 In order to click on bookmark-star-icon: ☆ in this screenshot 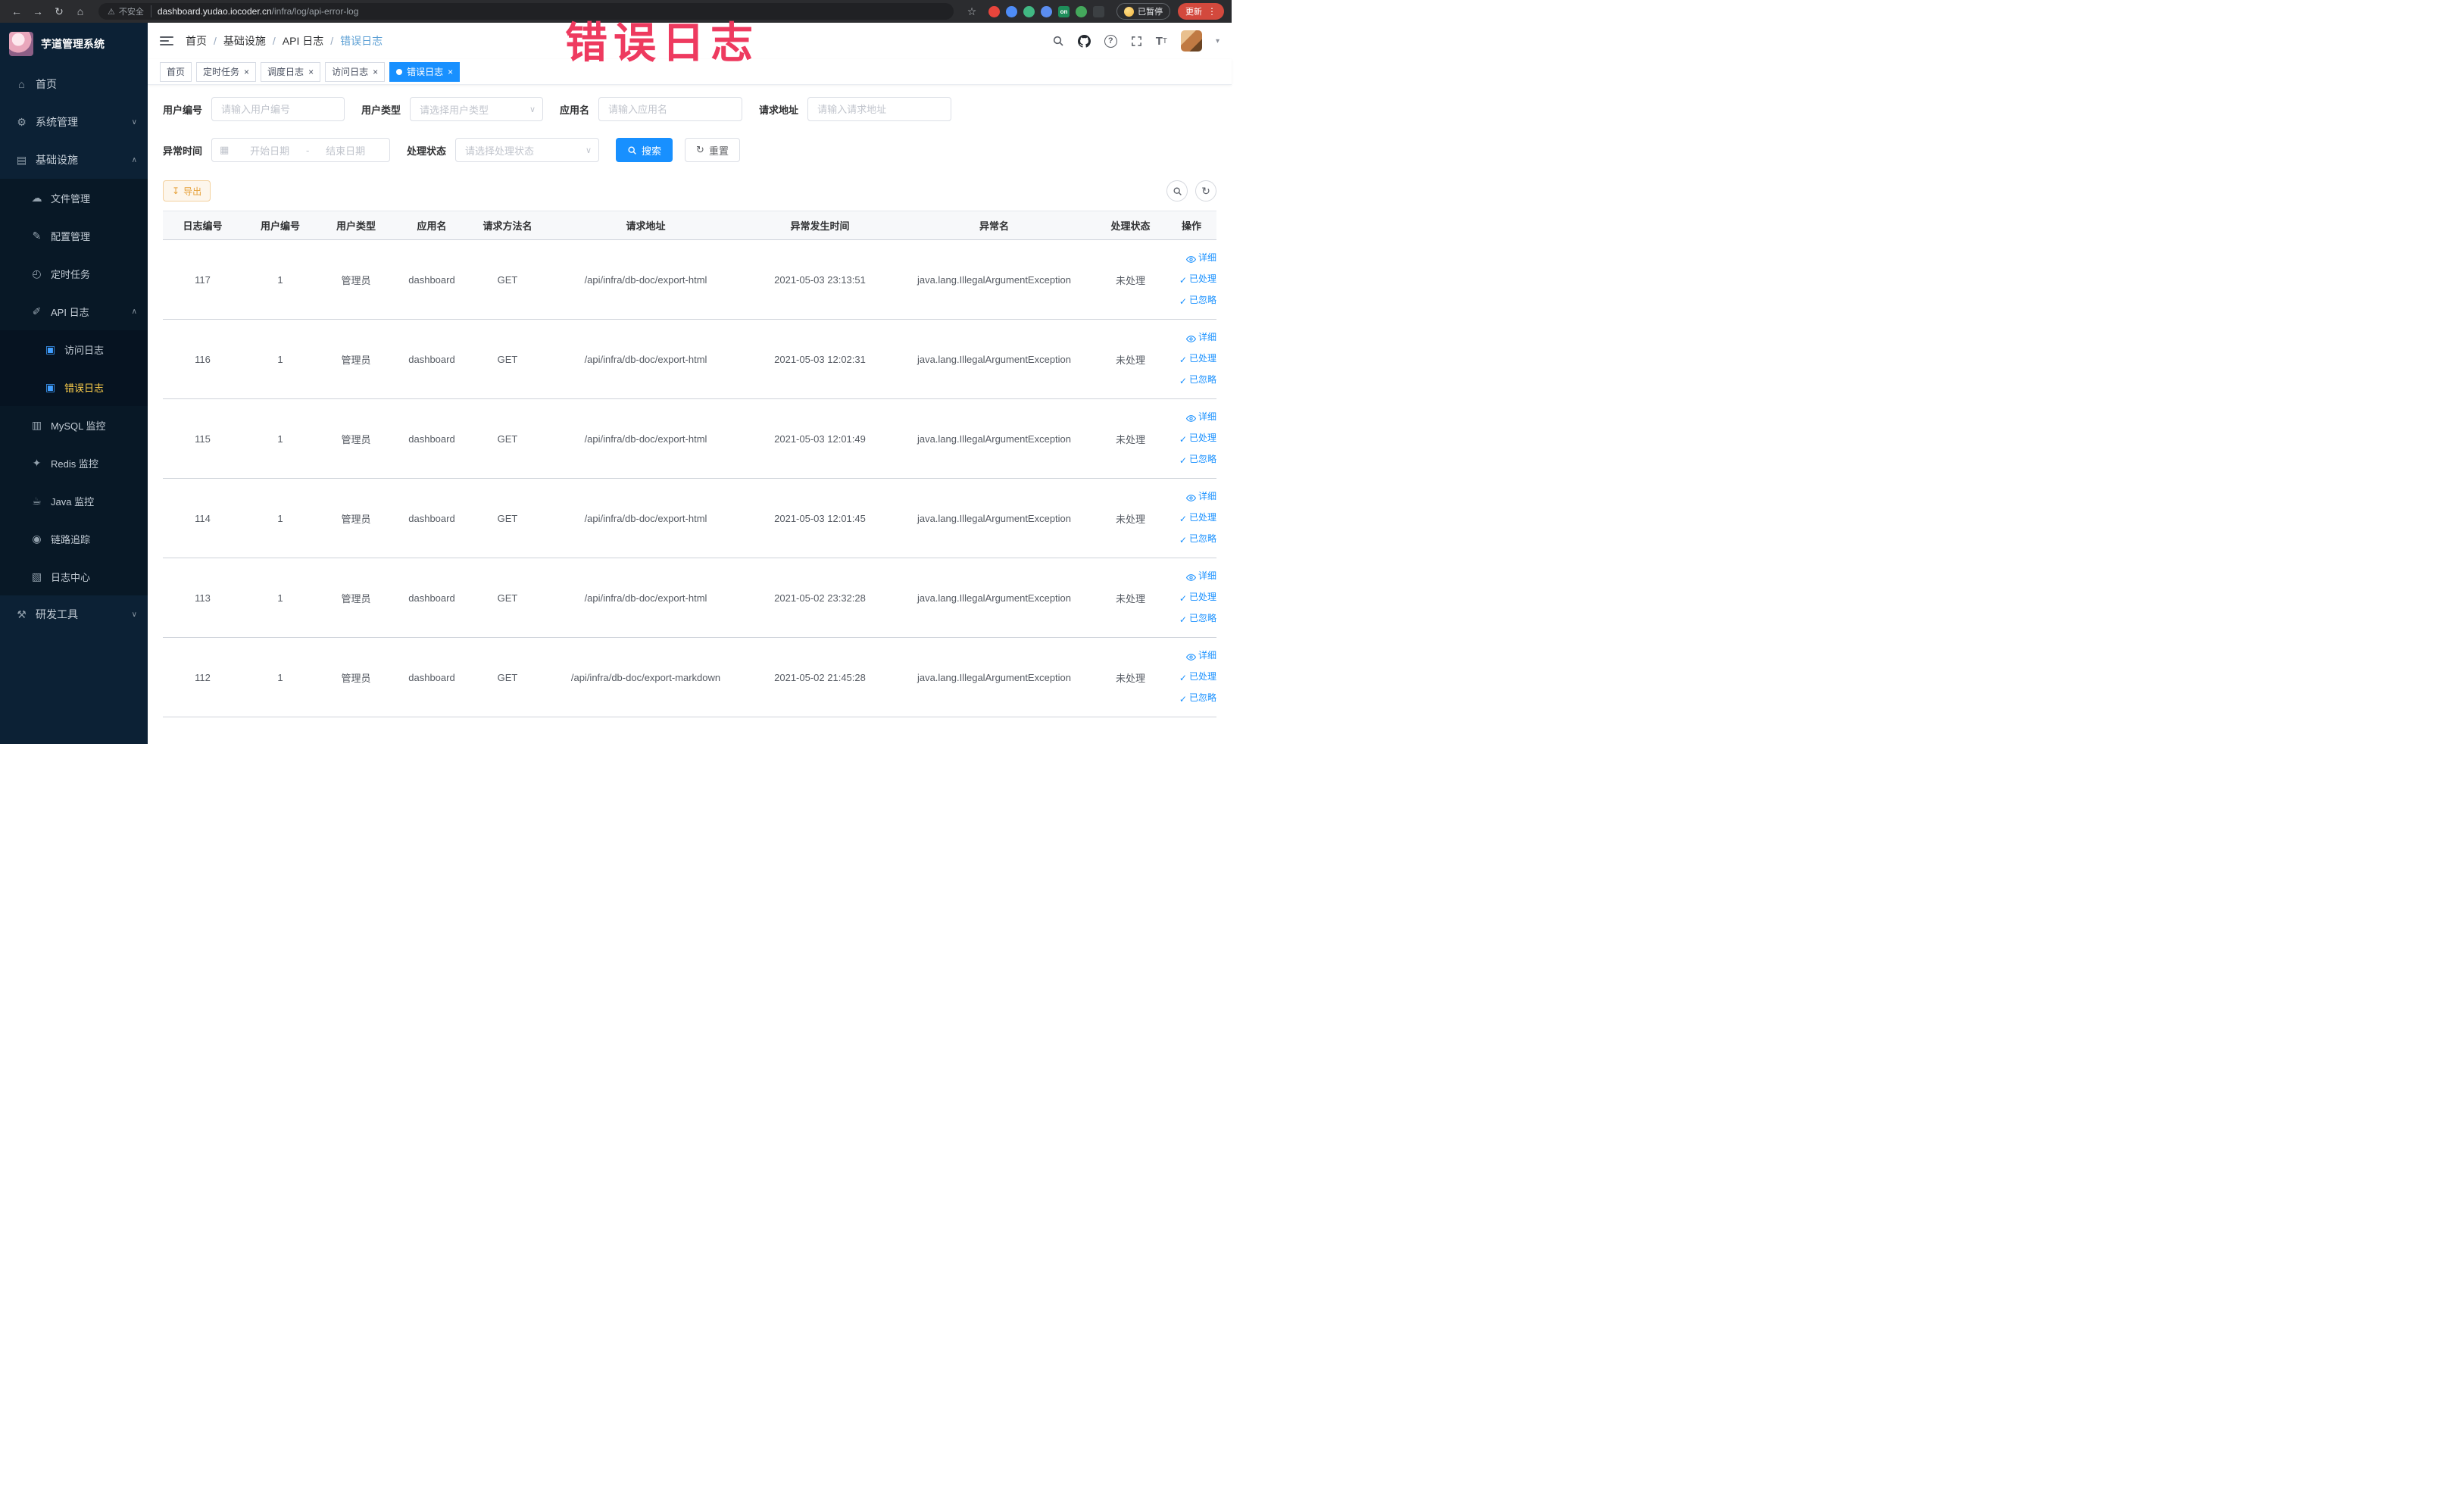, I will do `click(972, 11)`.